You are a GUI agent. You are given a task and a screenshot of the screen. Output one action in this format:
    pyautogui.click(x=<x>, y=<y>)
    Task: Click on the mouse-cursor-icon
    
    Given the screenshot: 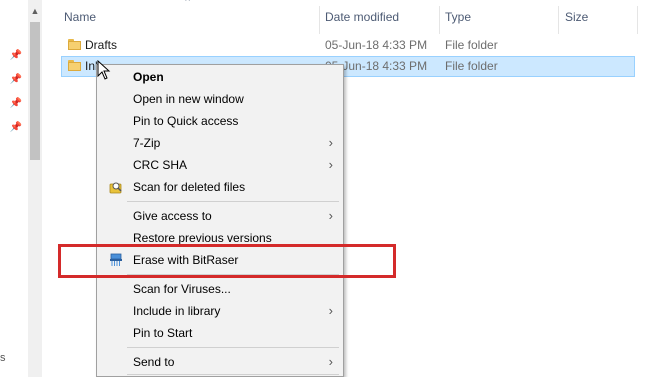 What is the action you would take?
    pyautogui.click(x=104, y=70)
    